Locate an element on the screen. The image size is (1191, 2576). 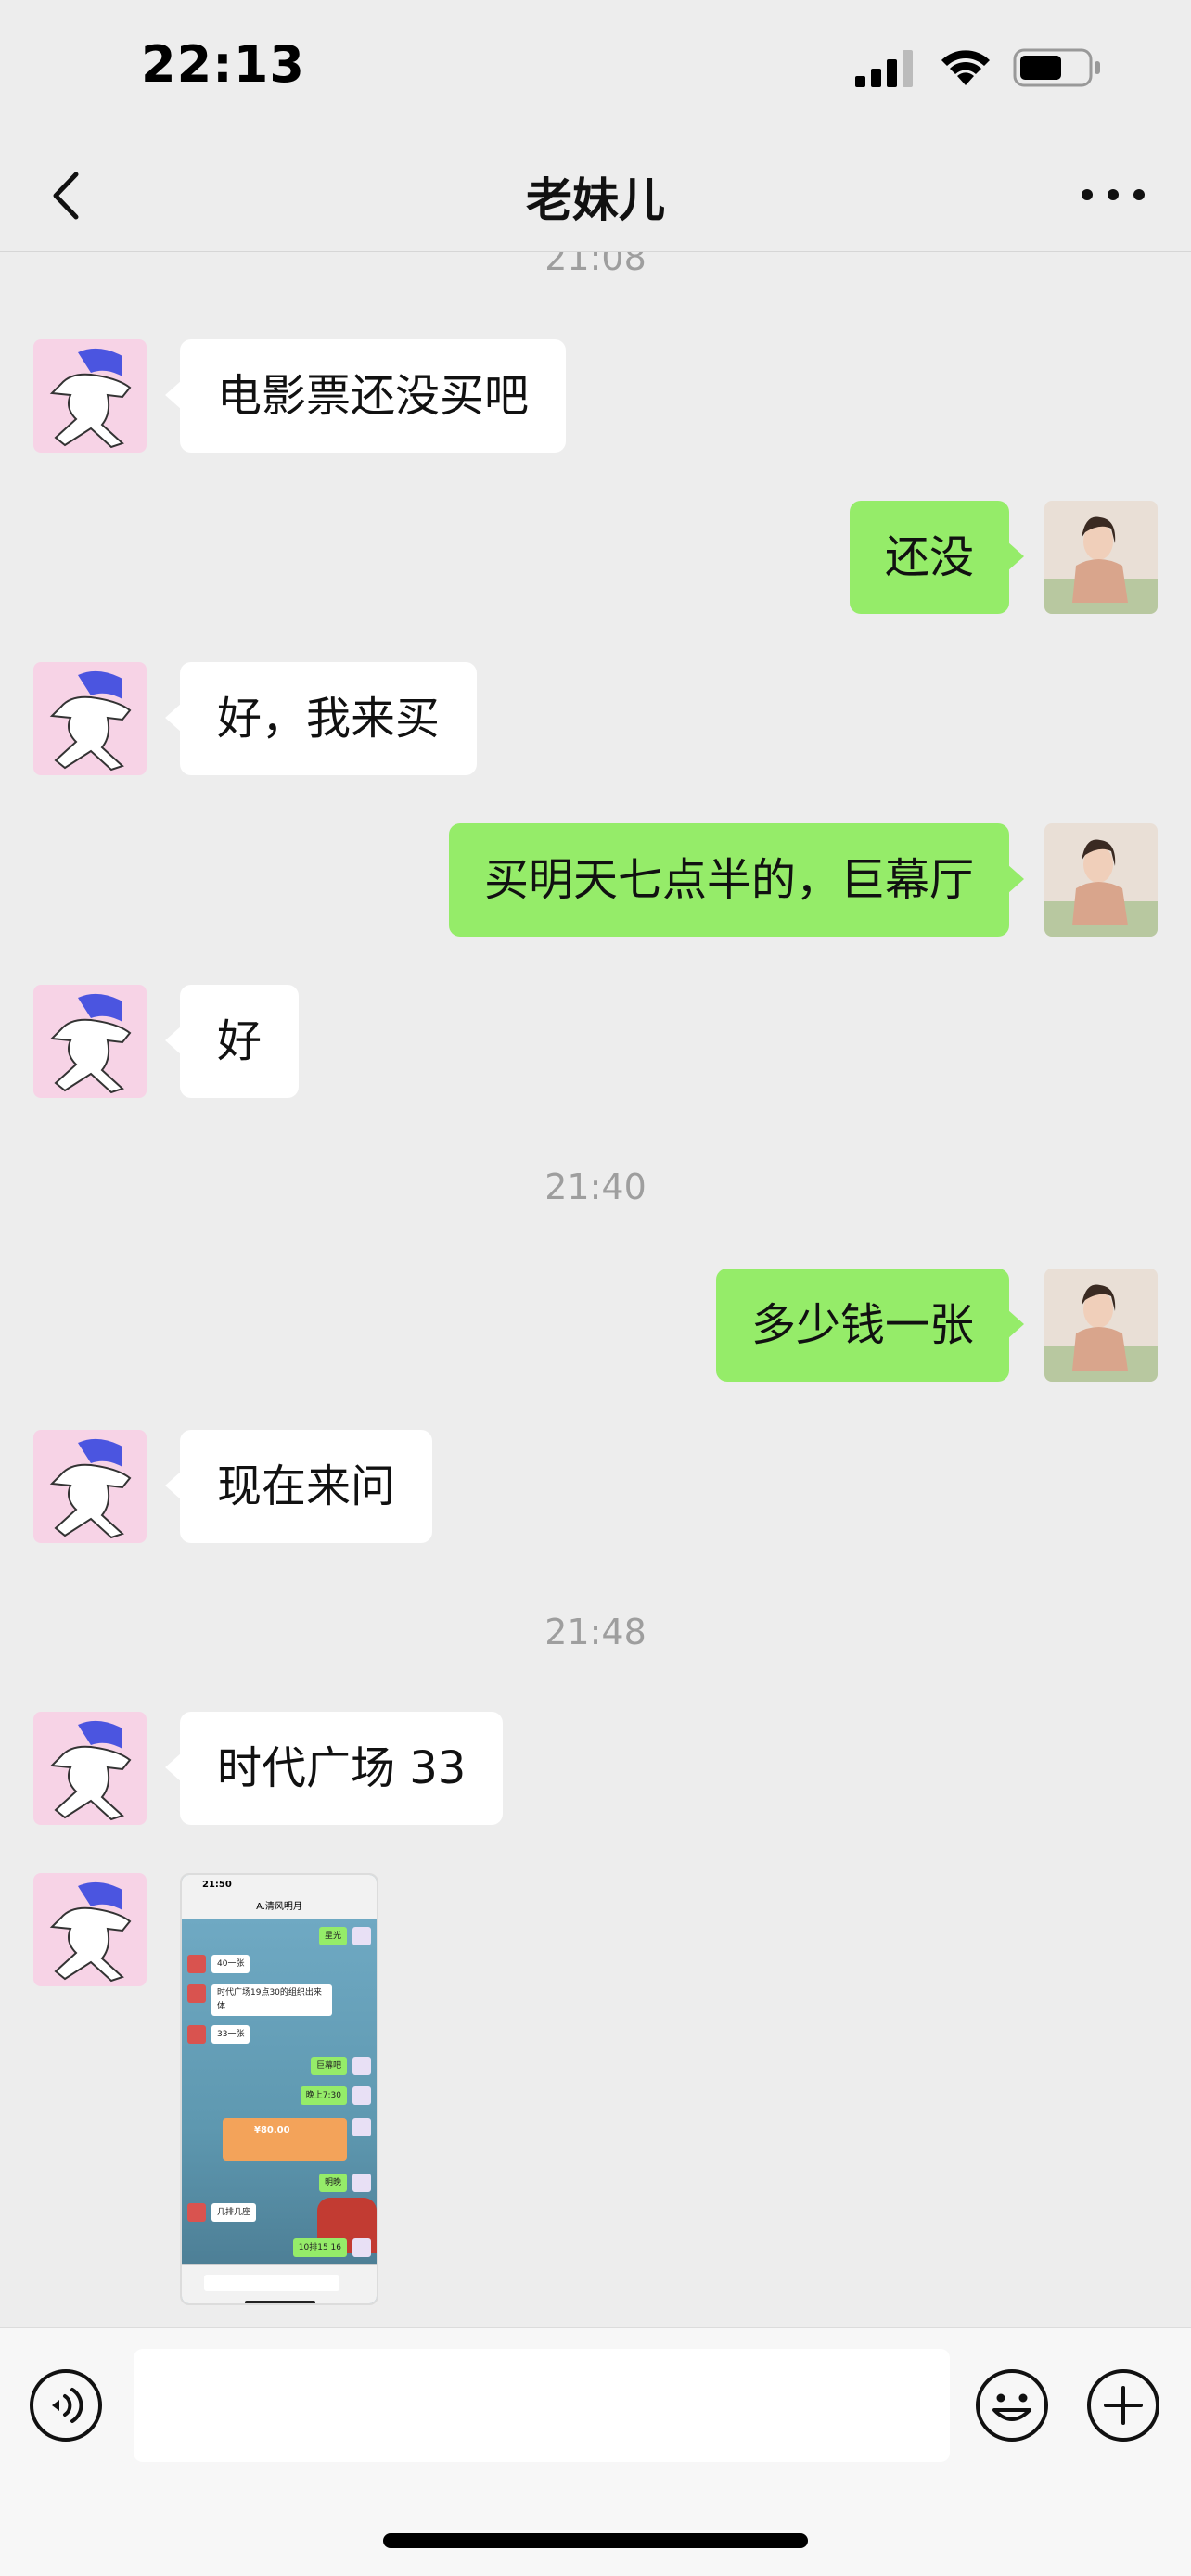
thumbnail-bubble: 星光 is located at coordinates (332, 1936).